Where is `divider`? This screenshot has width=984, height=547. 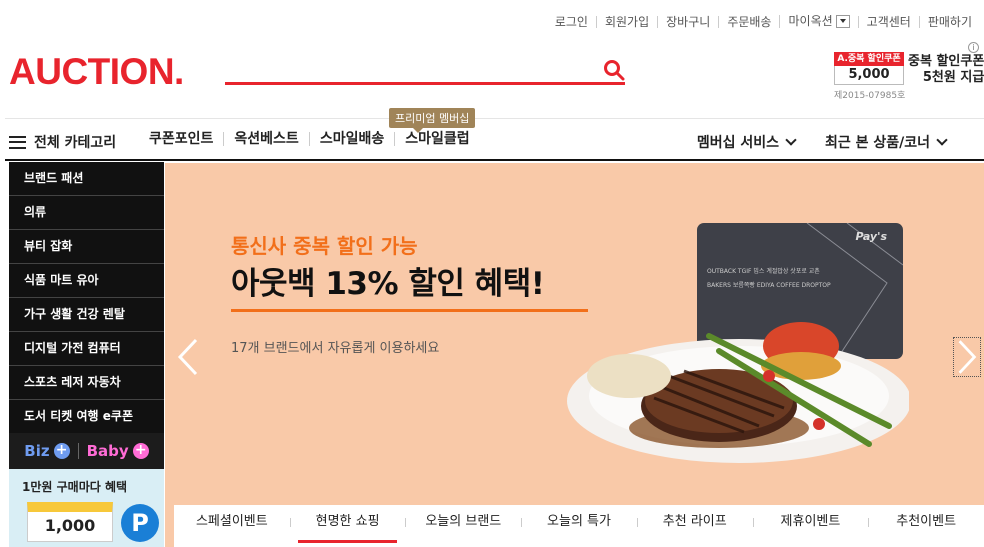 divider is located at coordinates (78, 451).